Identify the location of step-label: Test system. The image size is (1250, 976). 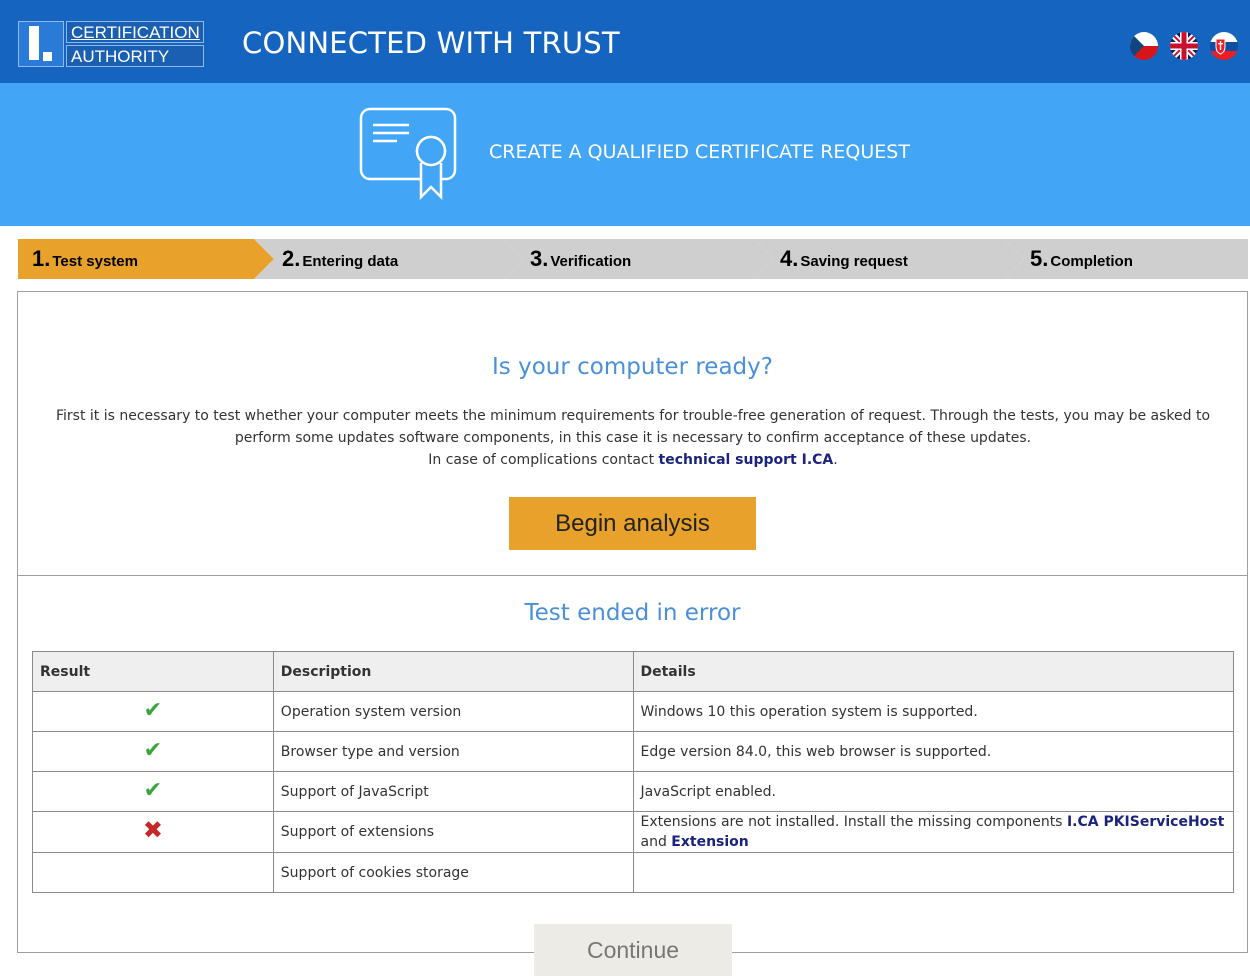
(95, 261).